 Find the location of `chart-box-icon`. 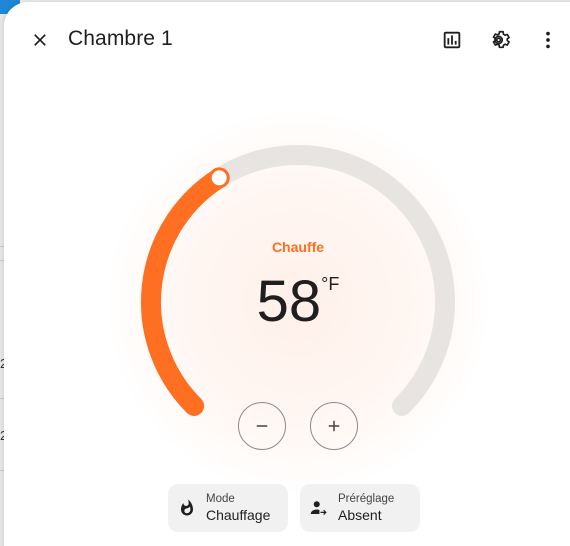

chart-box-icon is located at coordinates (452, 40).